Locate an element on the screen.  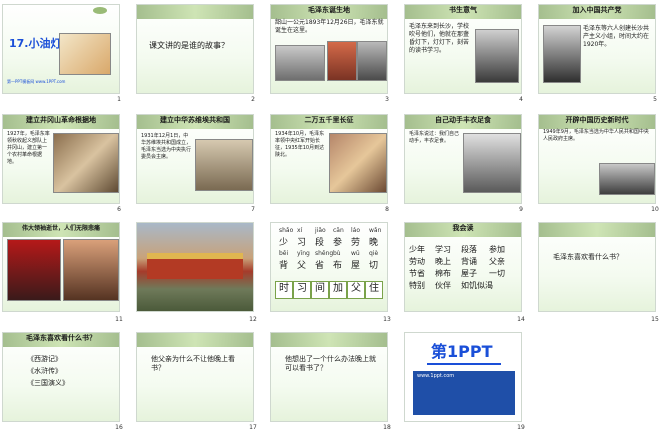
slide-title: 书生意气 is located at coordinates (463, 10).